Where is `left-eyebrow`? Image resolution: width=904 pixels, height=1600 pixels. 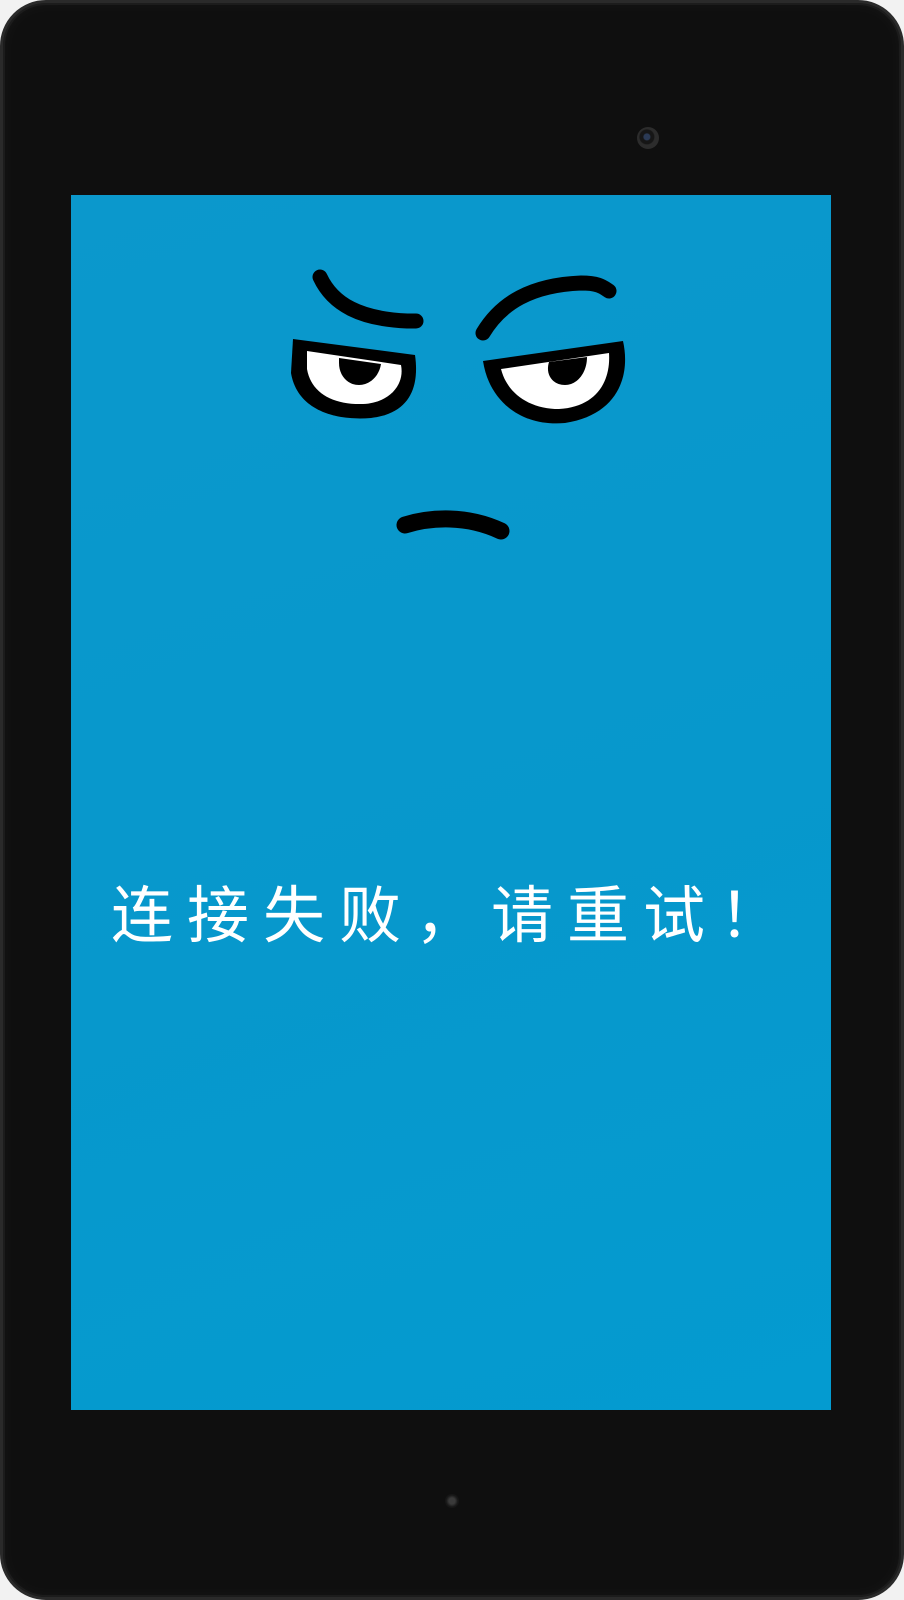
left-eyebrow is located at coordinates (368, 299).